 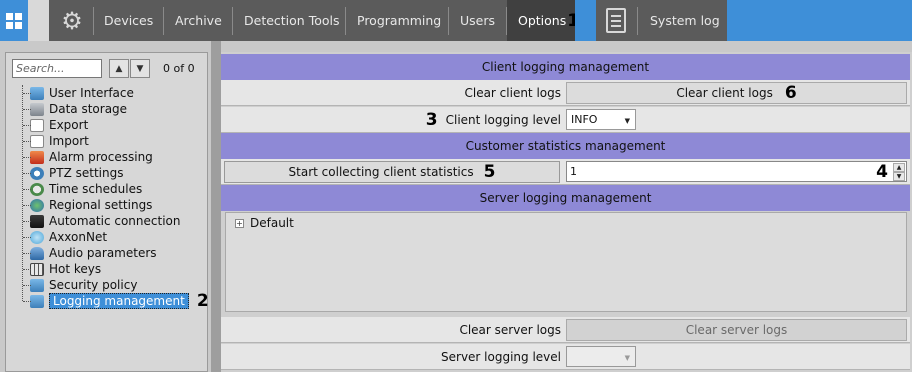 I want to click on sidebar-item-logging-management: Logging management 2, so click(x=112, y=301).